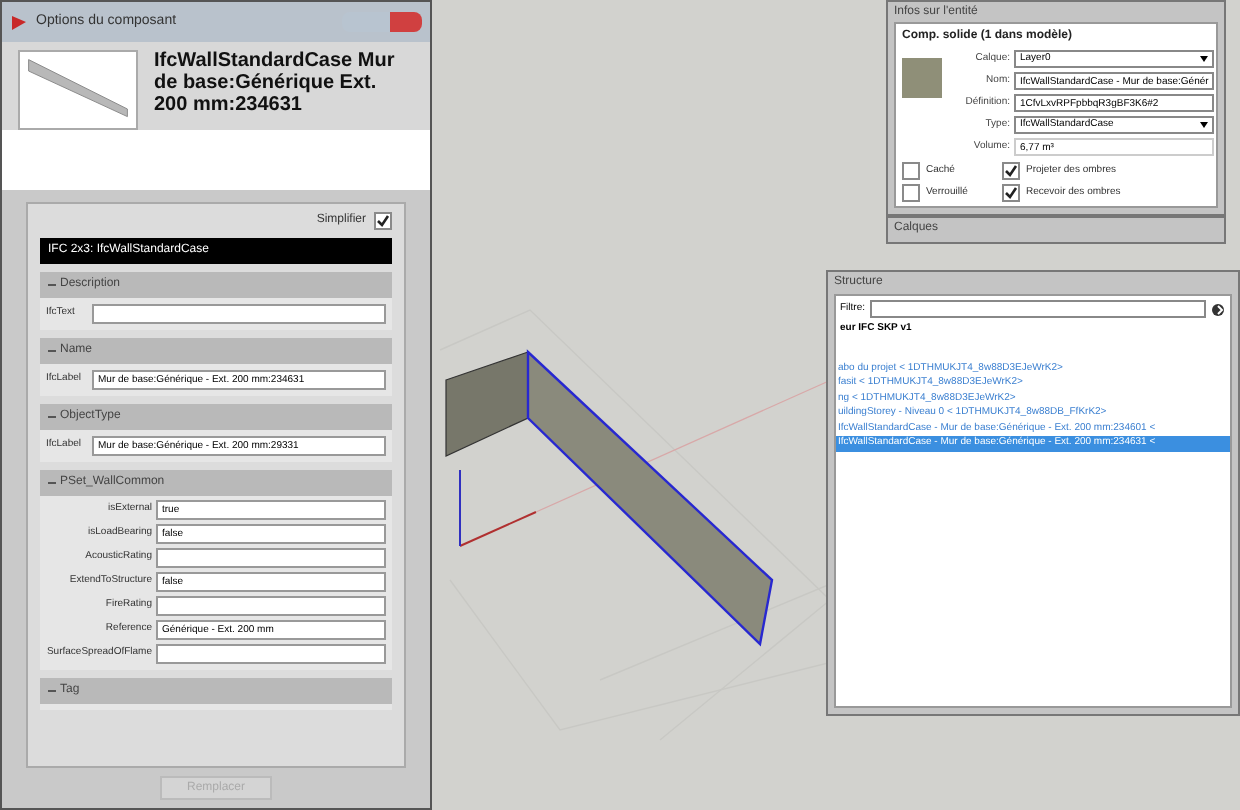 This screenshot has height=810, width=1240. Describe the element at coordinates (609, 498) in the screenshot. I see `wall-drawing` at that location.